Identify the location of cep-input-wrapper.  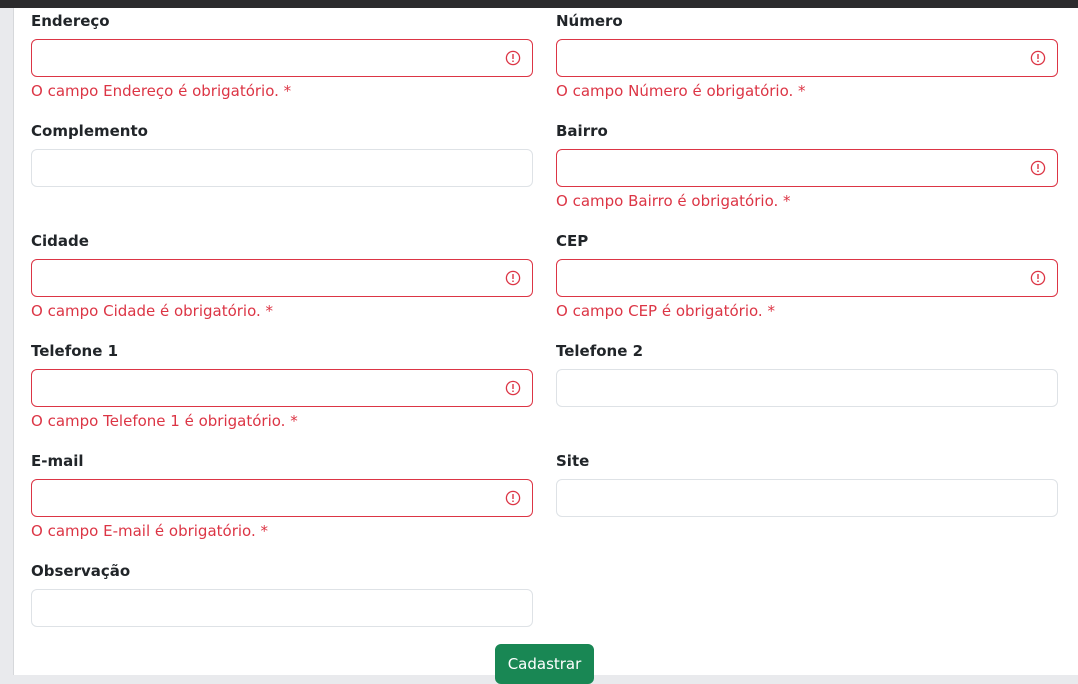
(807, 278).